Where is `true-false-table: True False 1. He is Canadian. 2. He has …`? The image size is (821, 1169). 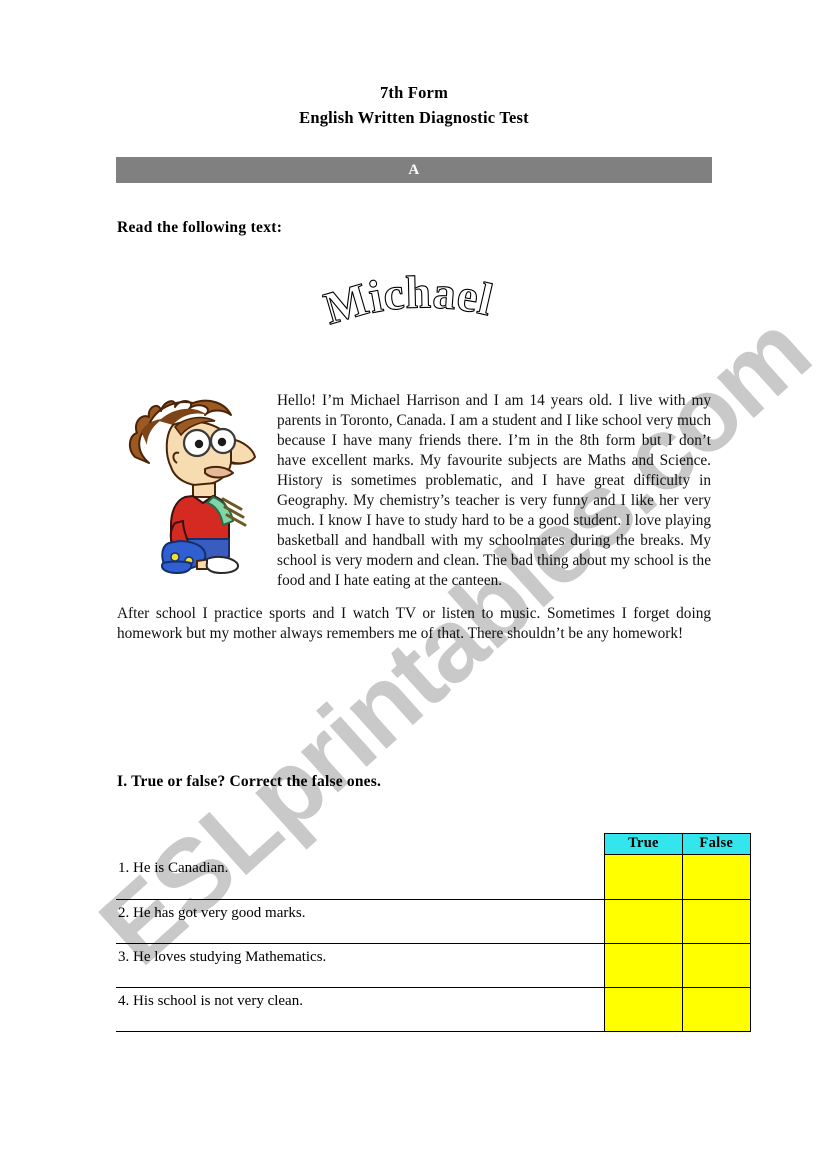
true-false-table: True False 1. He is Canadian. 2. He has … is located at coordinates (434, 932).